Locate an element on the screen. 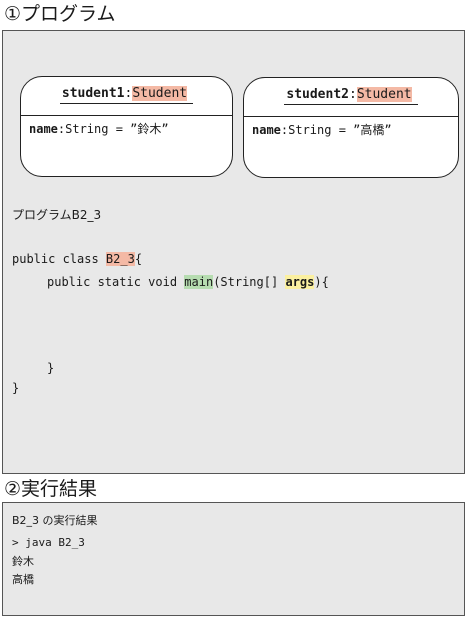 Image resolution: width=469 pixels, height=618 pixels. object-variable-name: student2 is located at coordinates (317, 94).